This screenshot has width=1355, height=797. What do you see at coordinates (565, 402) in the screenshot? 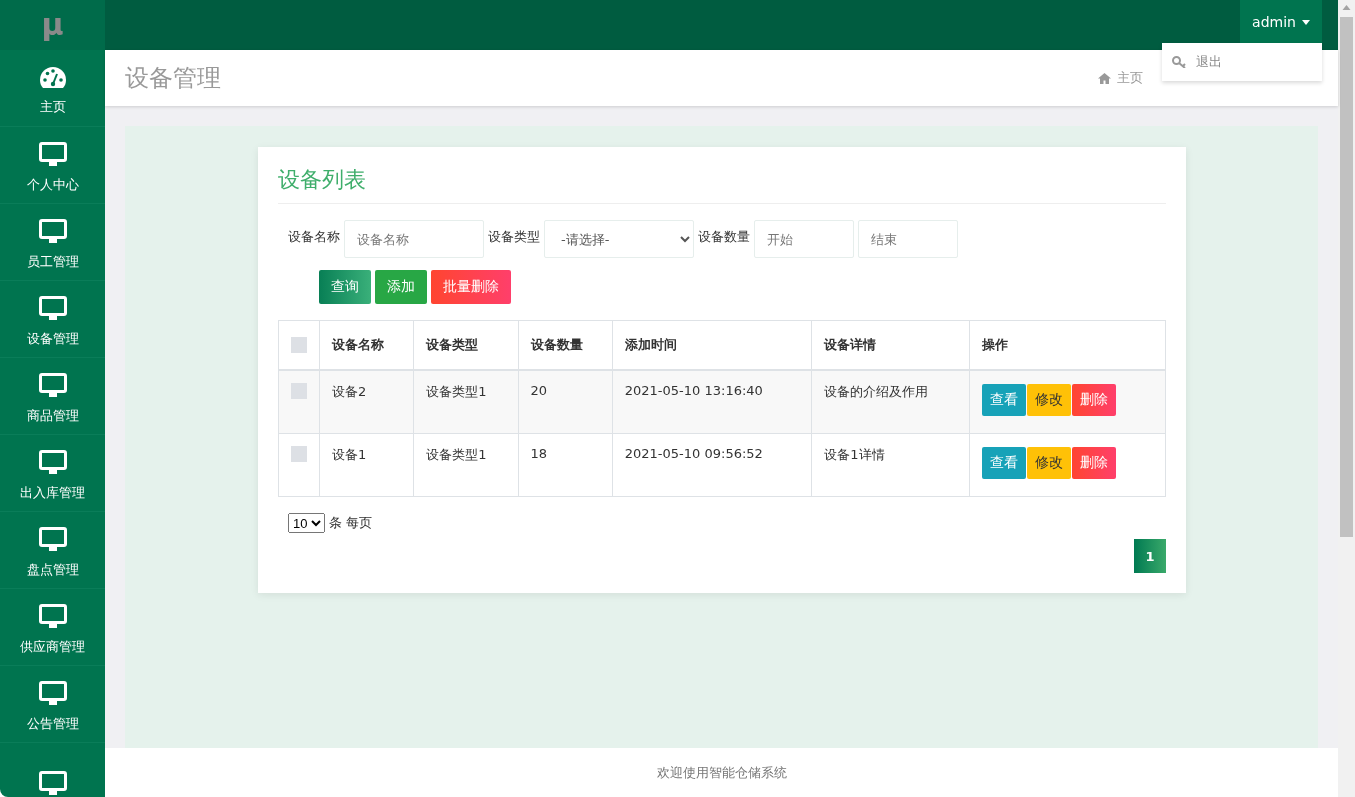
I see `table-cell: 20` at bounding box center [565, 402].